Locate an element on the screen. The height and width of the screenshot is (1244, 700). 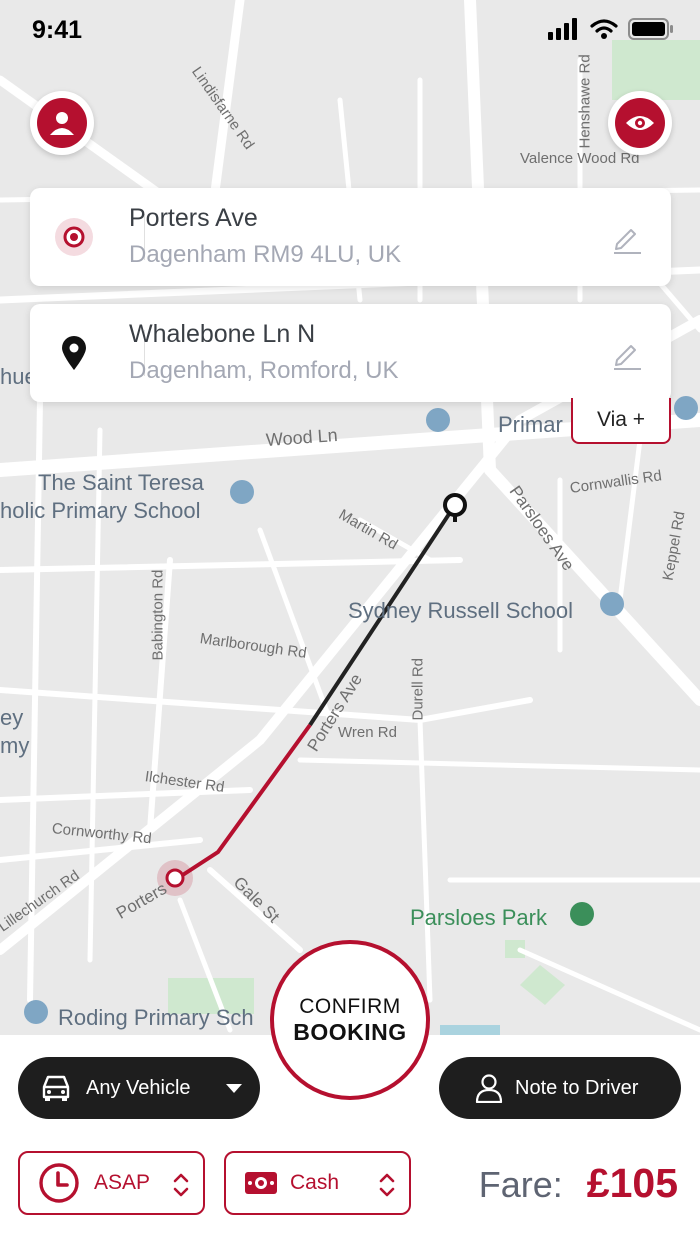
map-label: holic Primary School is located at coordinates (100, 510).